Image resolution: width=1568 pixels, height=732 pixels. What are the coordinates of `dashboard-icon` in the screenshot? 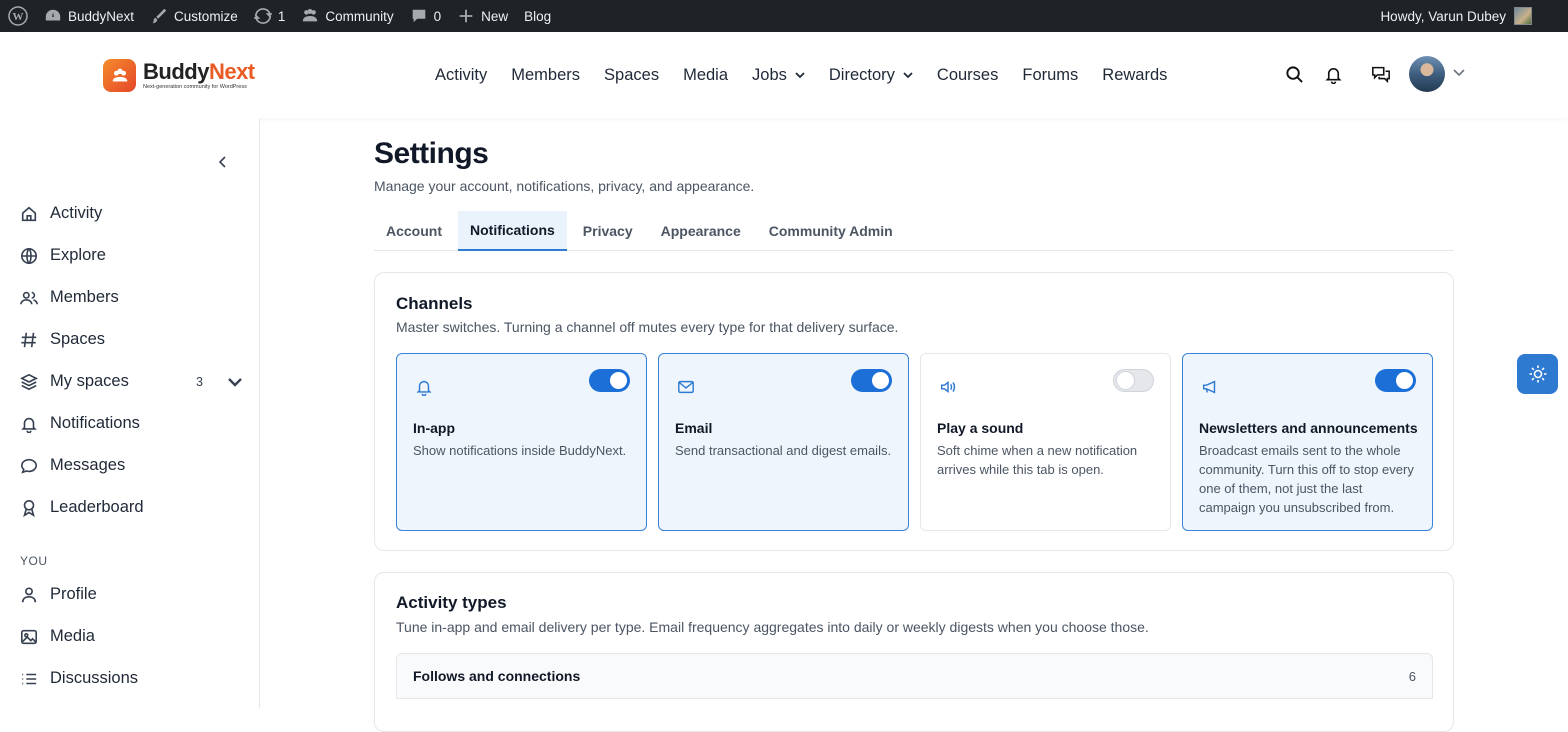 It's located at (53, 15).